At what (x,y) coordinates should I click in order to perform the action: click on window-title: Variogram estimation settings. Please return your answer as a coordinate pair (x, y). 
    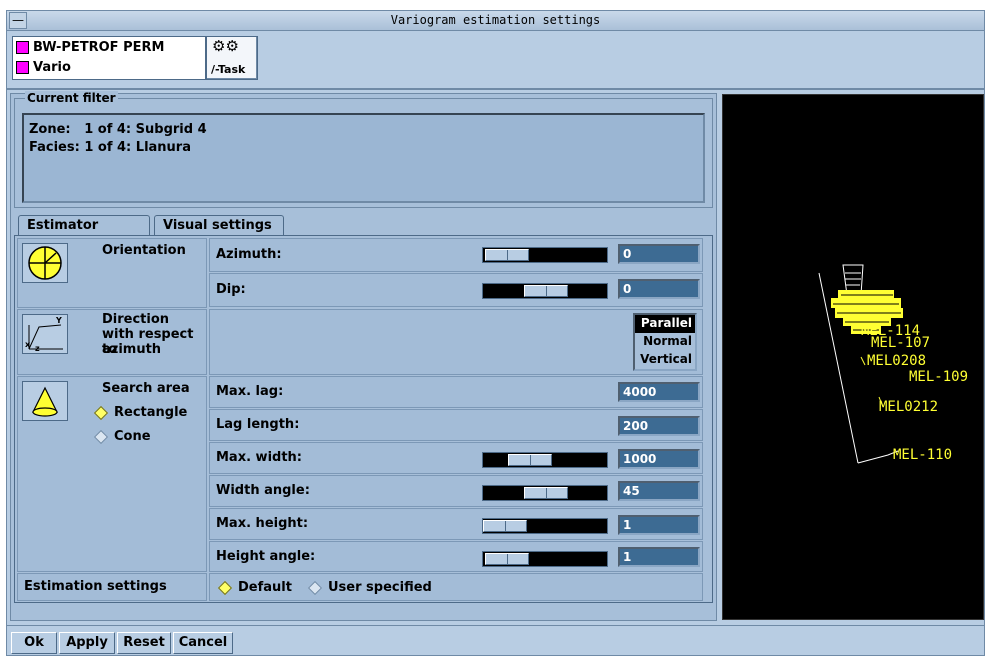
    Looking at the image, I should click on (495, 20).